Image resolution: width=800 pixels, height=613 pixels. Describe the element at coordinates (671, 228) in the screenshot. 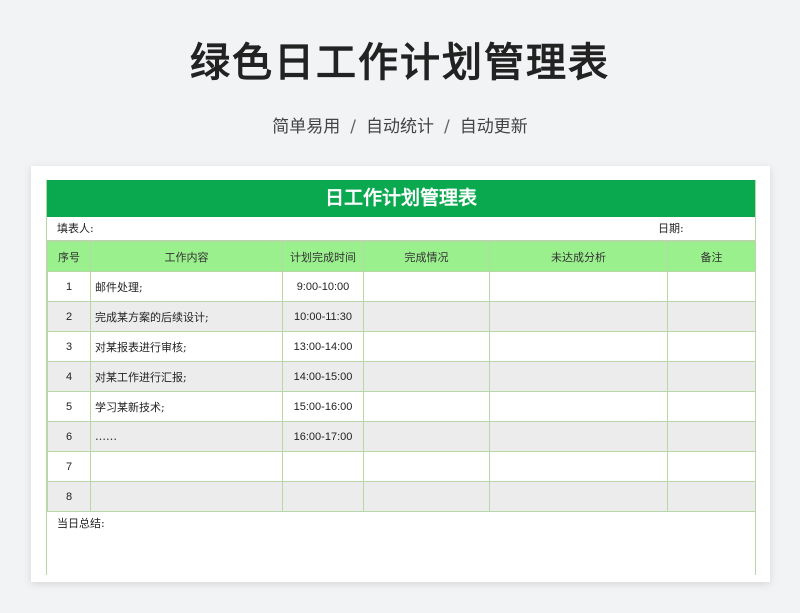

I see `date-label: 日期:` at that location.